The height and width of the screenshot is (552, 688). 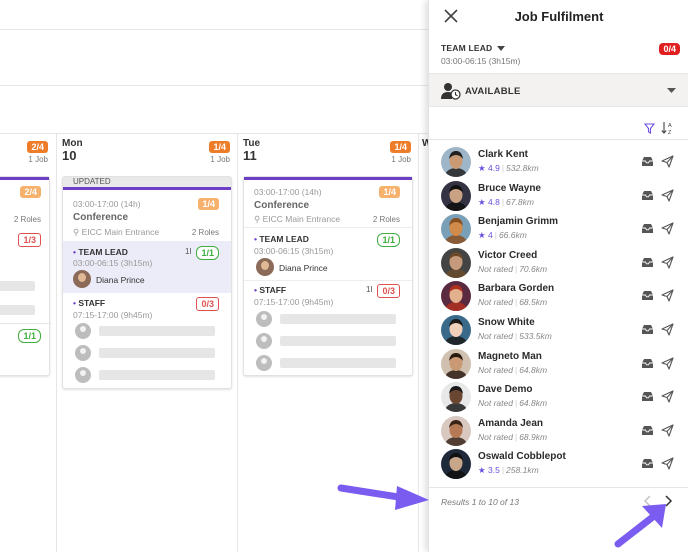 I want to click on top-bar, so click(x=215, y=15).